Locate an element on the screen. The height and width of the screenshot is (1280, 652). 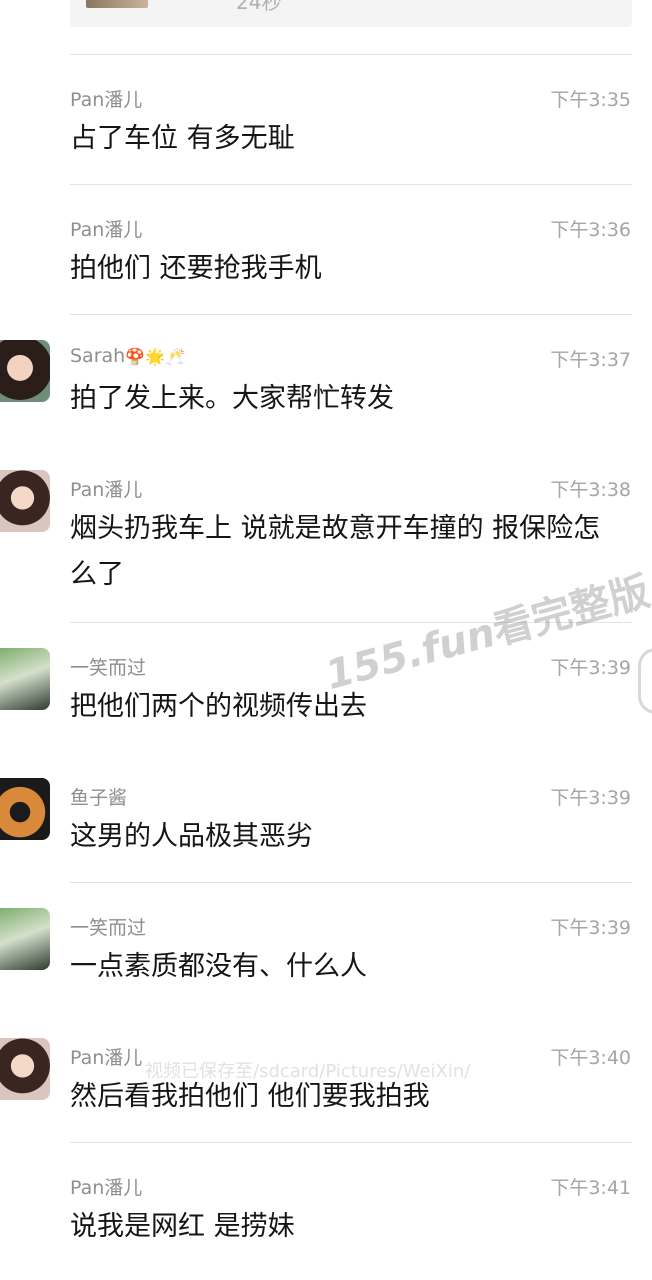
message-text: 占了车位 有多无耻 is located at coordinates (182, 138).